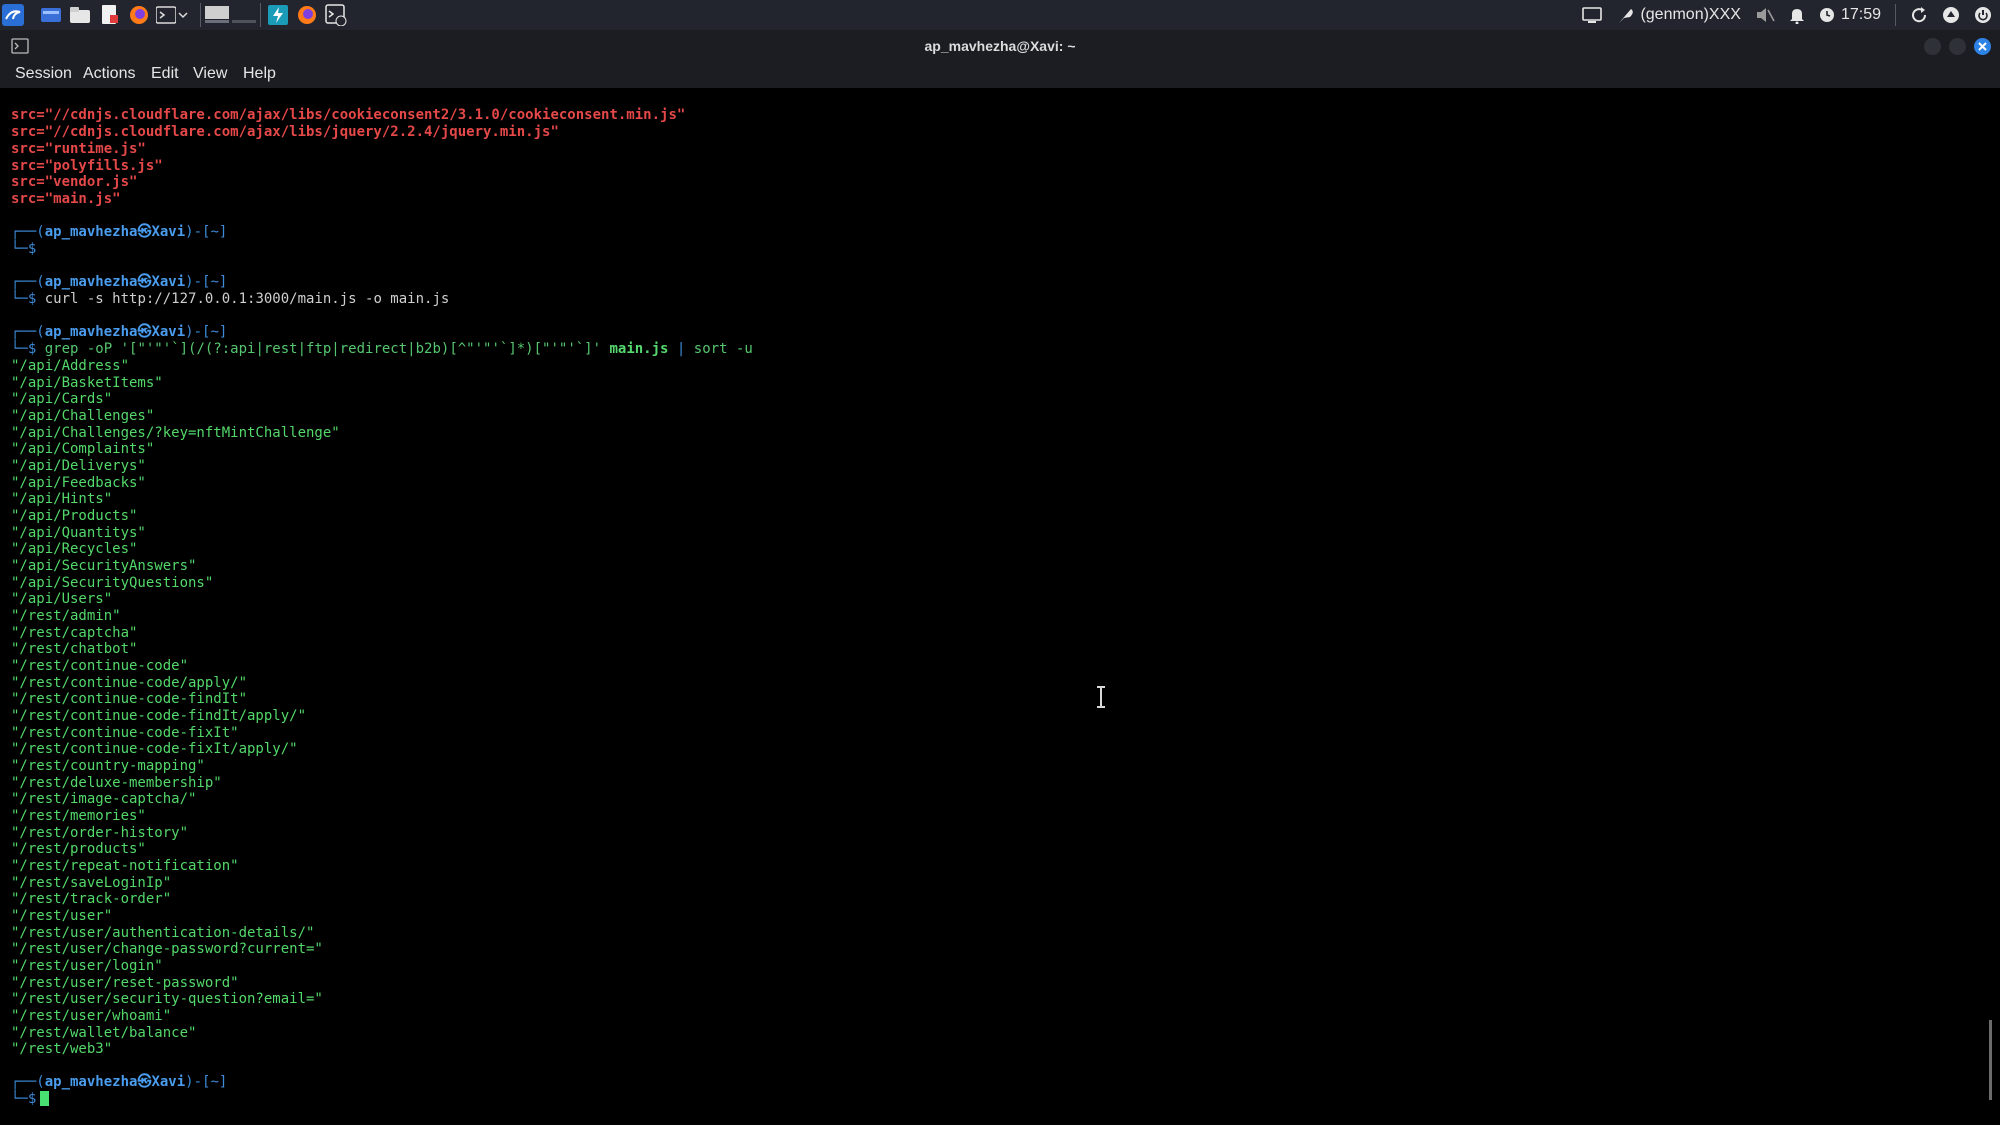 The width and height of the screenshot is (2000, 1125). I want to click on firefox-icon, so click(139, 15).